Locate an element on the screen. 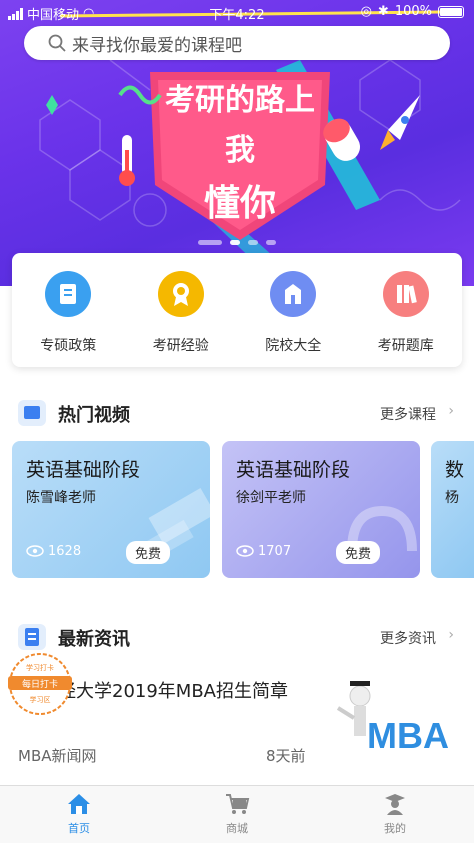 The height and width of the screenshot is (843, 474). card-teacher: 杨 is located at coordinates (452, 498).